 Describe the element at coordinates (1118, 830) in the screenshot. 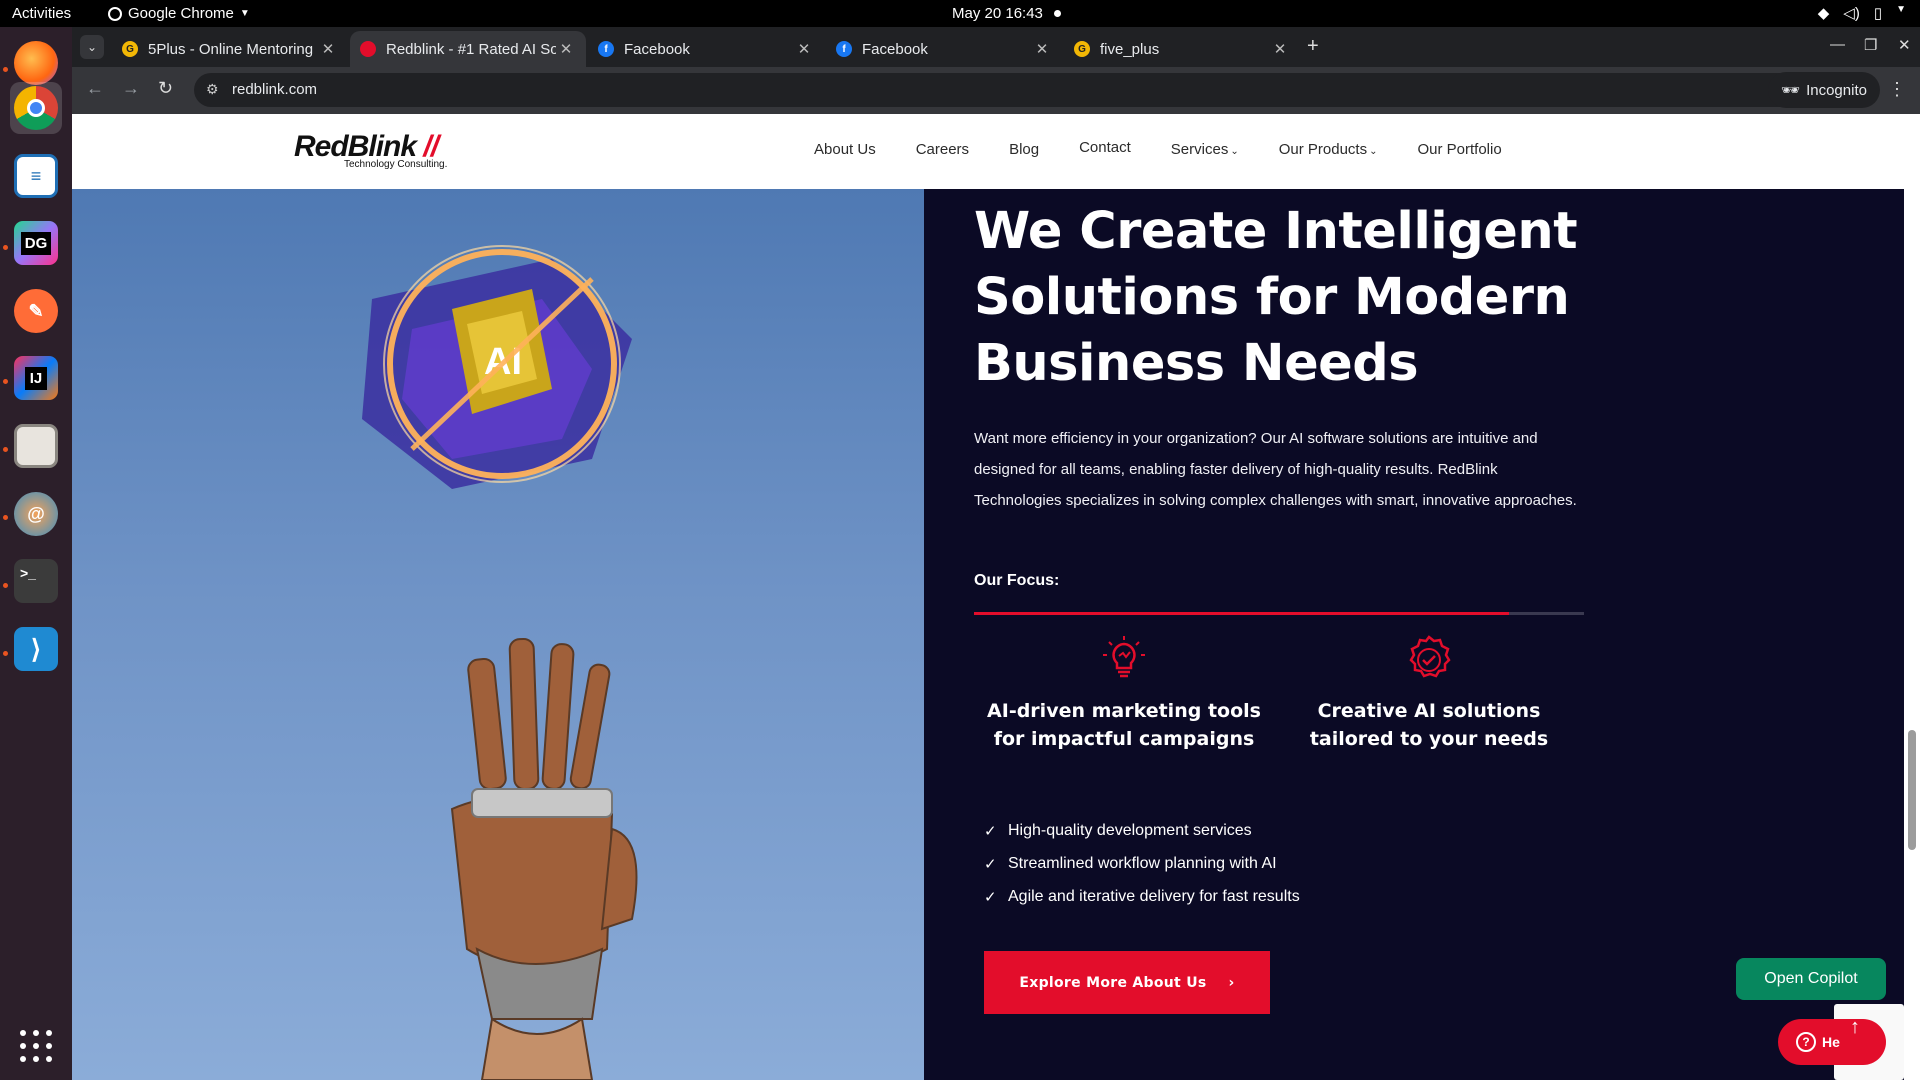

I see `list-item: ✓ High-quality development services` at that location.